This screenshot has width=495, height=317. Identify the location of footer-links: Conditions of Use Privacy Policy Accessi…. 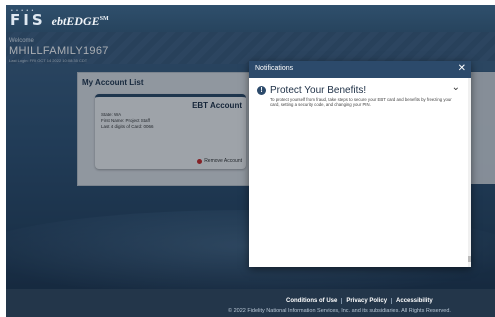
(359, 301).